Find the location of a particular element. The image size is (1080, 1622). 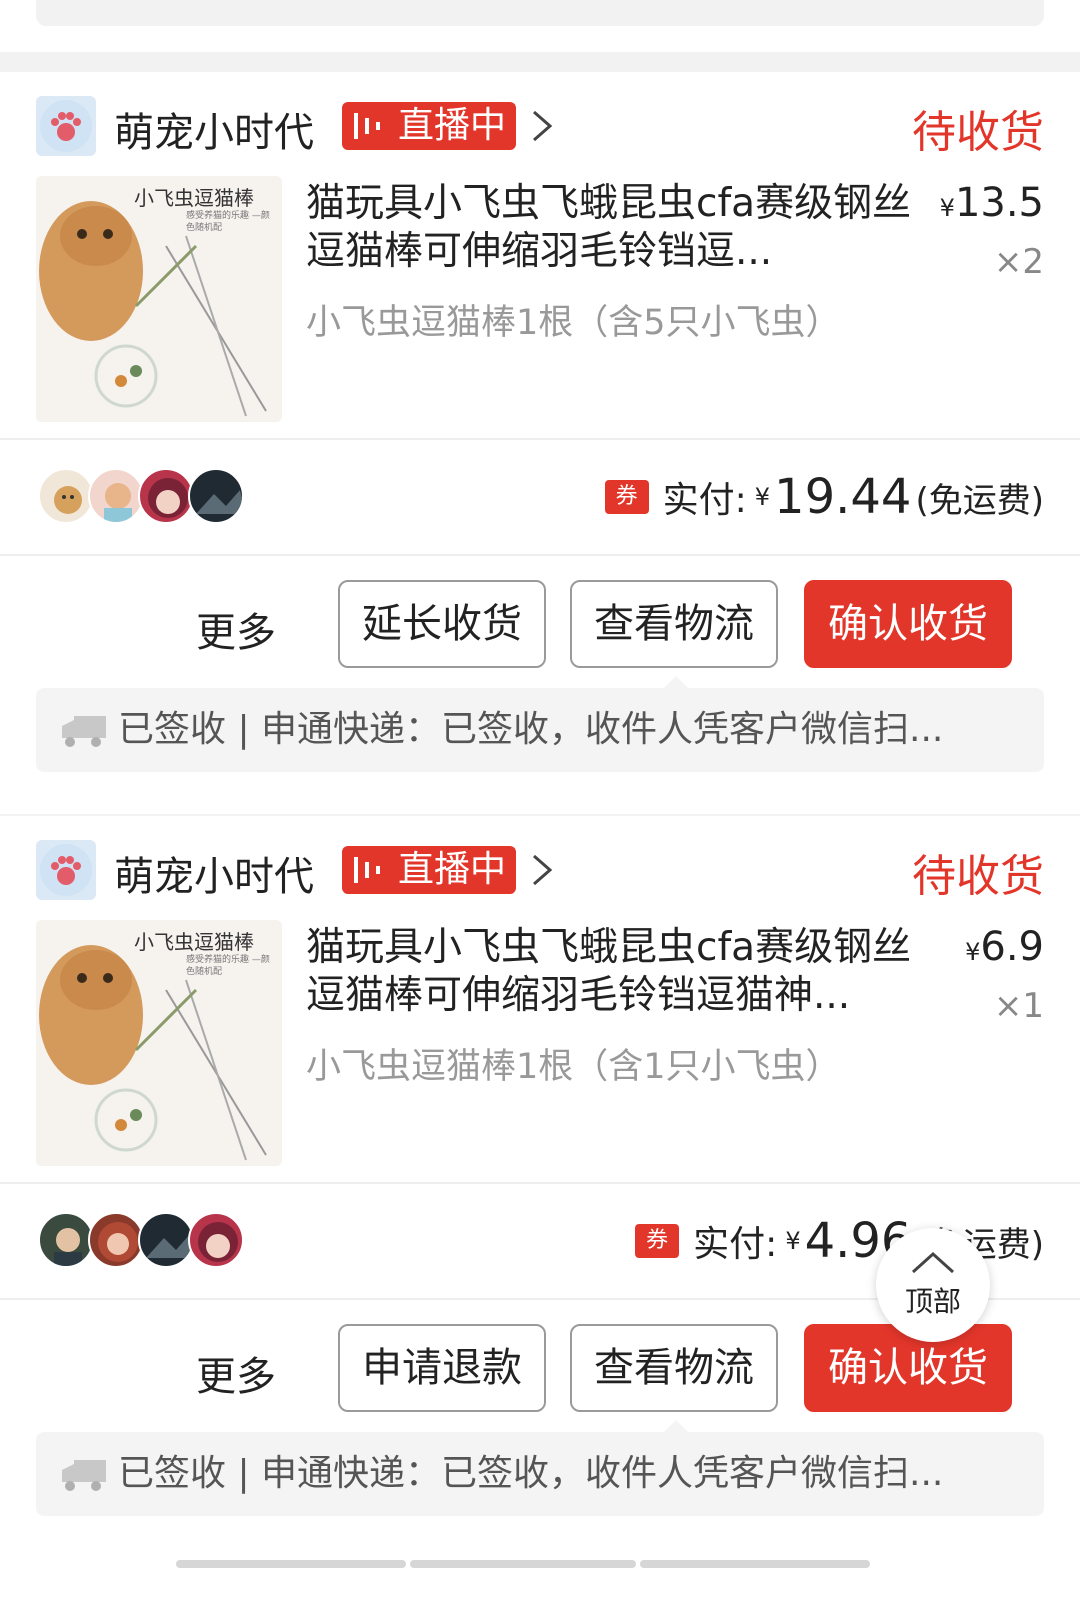

paid-amount: 19.44 is located at coordinates (843, 497).